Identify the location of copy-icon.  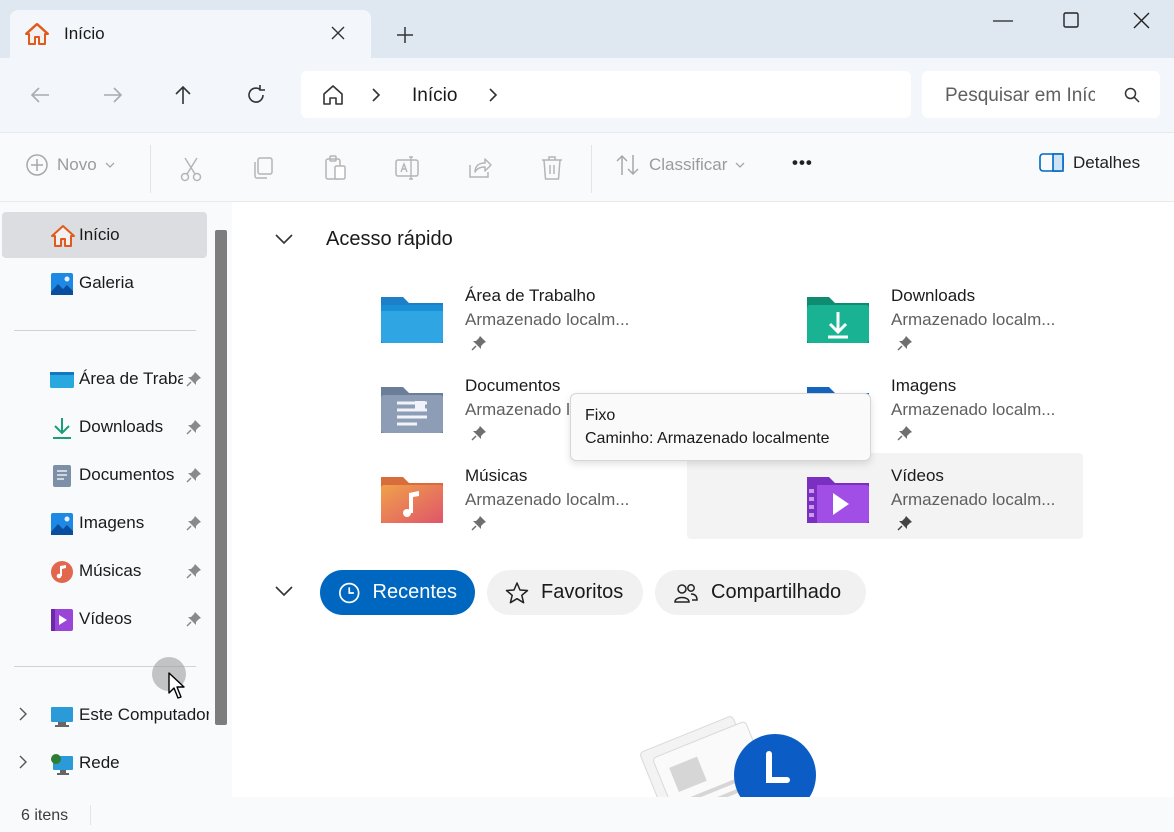
(263, 168).